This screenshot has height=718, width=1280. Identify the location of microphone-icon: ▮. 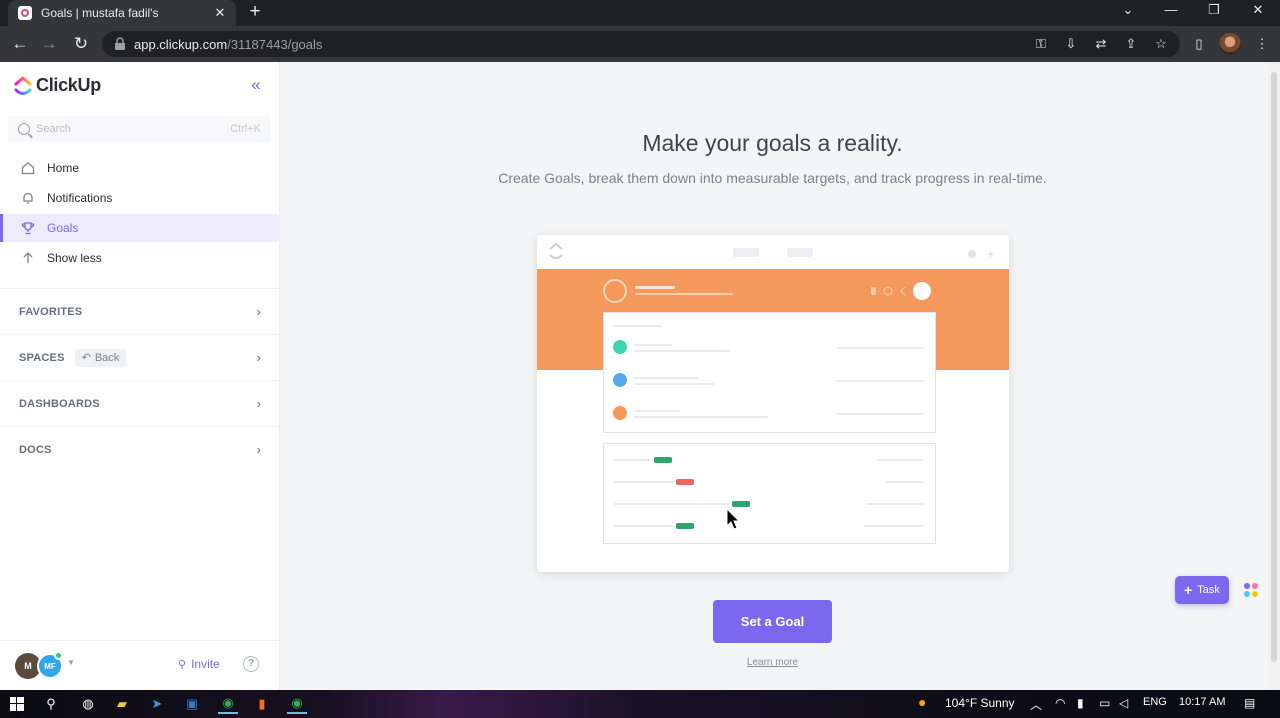
(1080, 703).